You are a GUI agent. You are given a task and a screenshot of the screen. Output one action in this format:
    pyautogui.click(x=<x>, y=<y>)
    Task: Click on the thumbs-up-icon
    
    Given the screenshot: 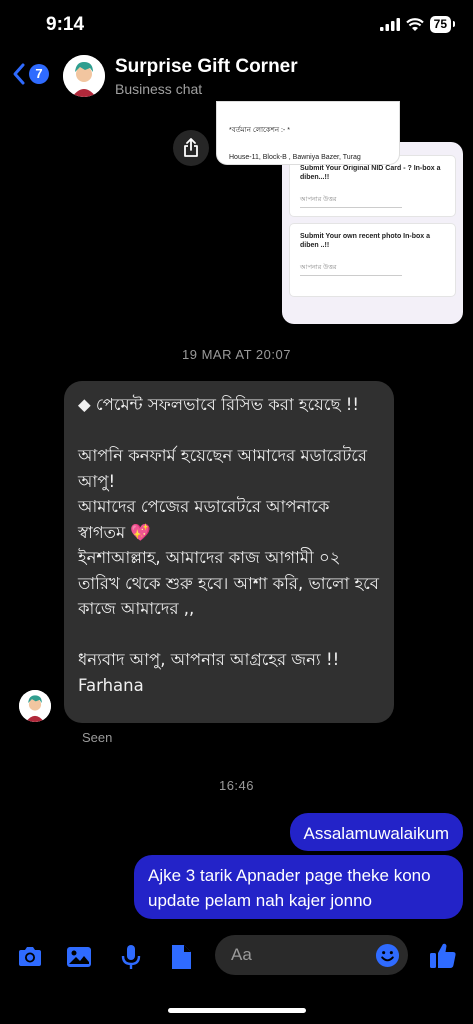 What is the action you would take?
    pyautogui.click(x=443, y=956)
    